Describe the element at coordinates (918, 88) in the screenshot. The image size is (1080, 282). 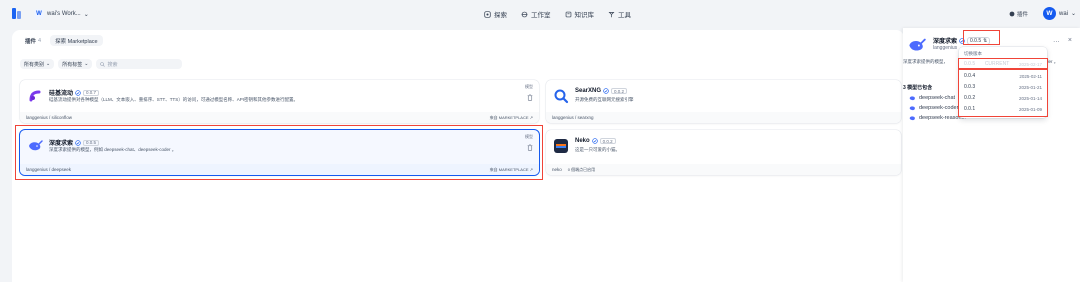
I see `models-section-title: 3 模型已包含` at that location.